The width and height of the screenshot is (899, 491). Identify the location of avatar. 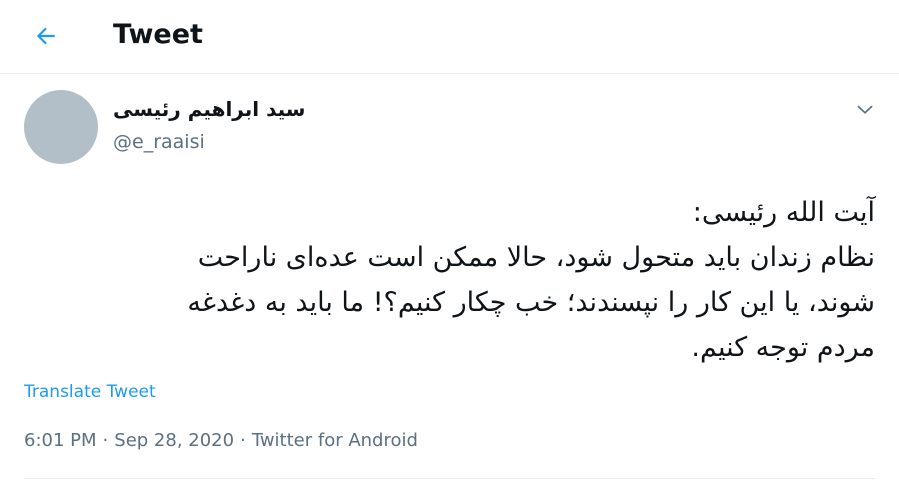
(61, 127).